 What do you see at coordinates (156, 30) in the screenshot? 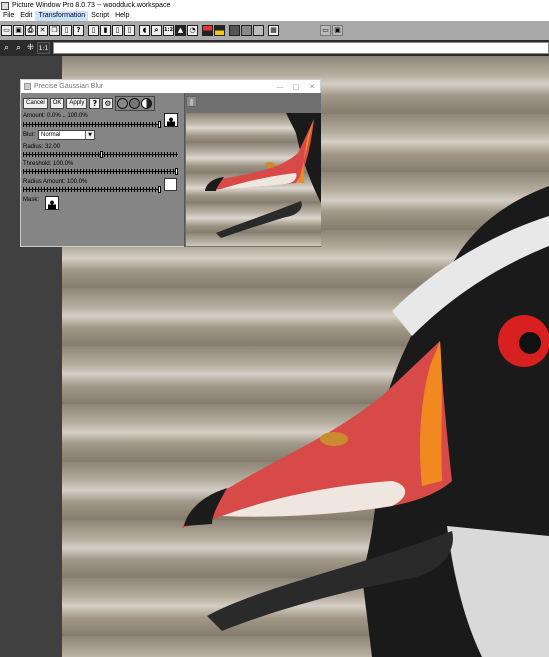
I see `magnifier-icon: ⌕` at bounding box center [156, 30].